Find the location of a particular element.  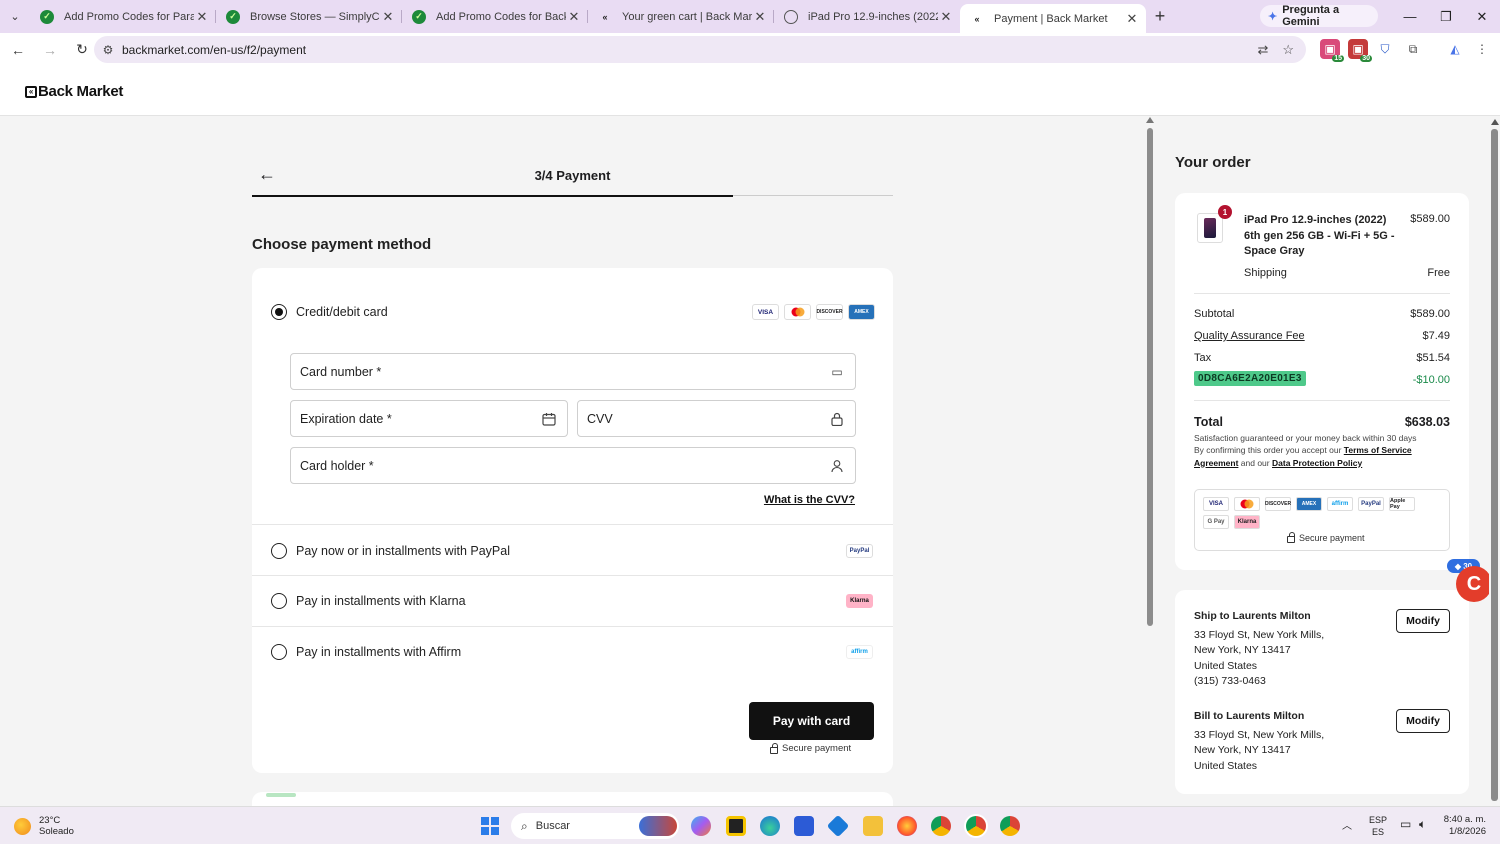

backmarket-logo: « Back Market is located at coordinates (74, 91).